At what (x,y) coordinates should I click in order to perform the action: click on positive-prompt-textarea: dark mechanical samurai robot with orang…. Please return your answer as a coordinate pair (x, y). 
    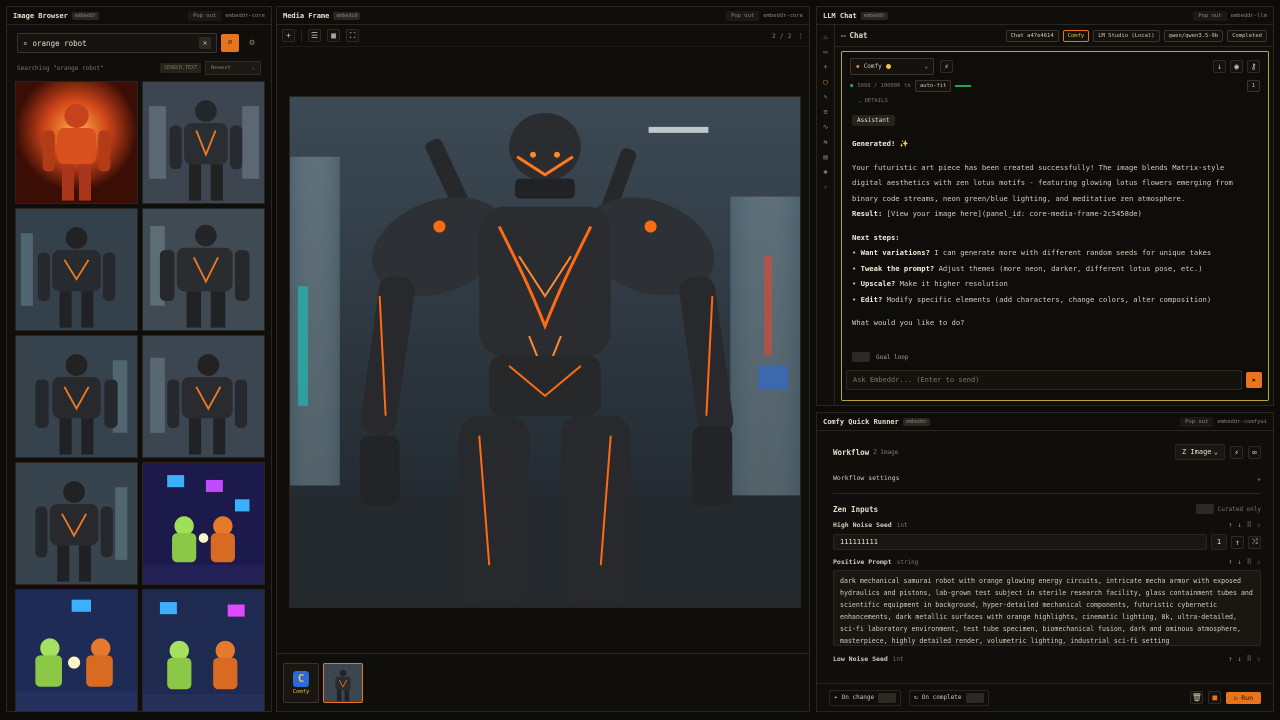
    Looking at the image, I should click on (1047, 608).